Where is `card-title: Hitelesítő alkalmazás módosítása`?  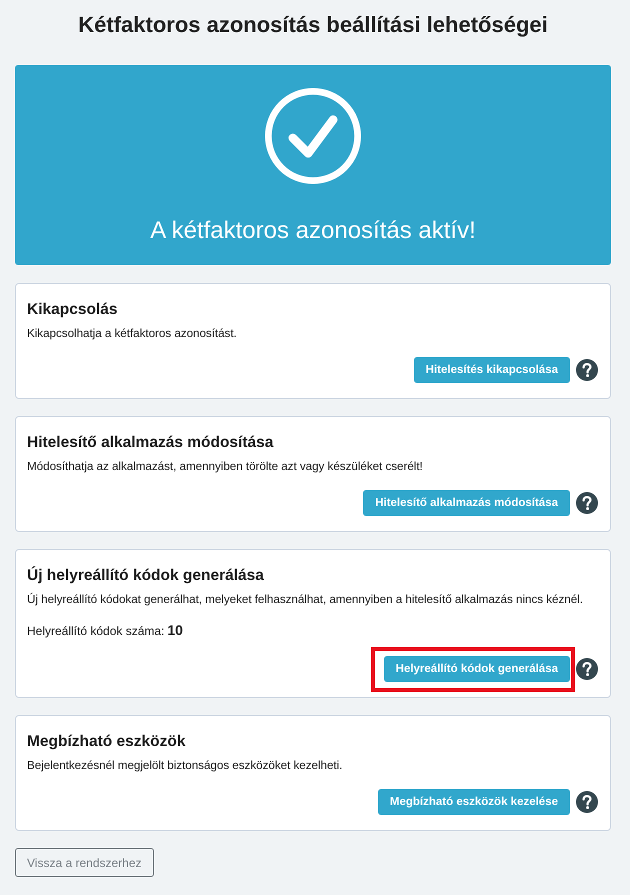 card-title: Hitelesítő alkalmazás módosítása is located at coordinates (150, 443).